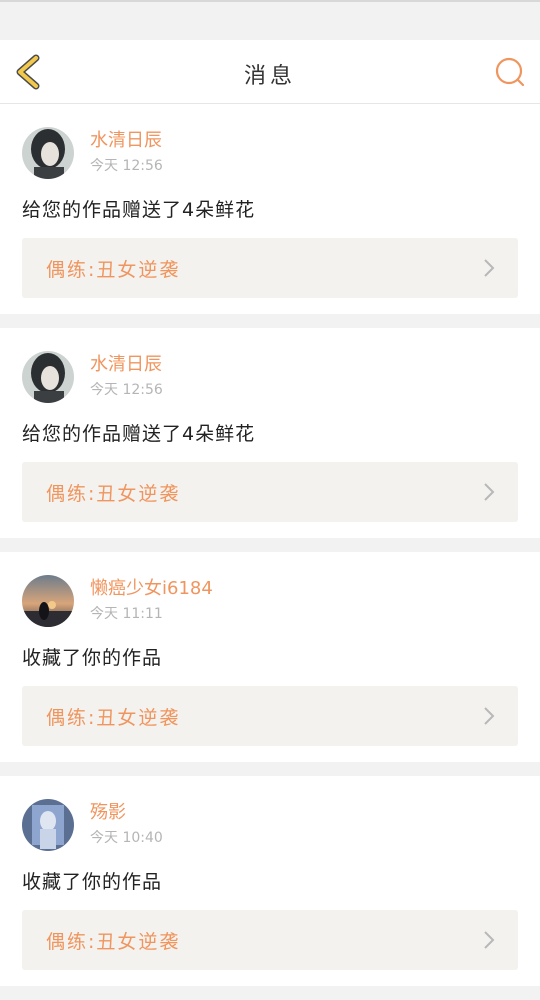 This screenshot has height=1000, width=540. I want to click on search-icon, so click(510, 72).